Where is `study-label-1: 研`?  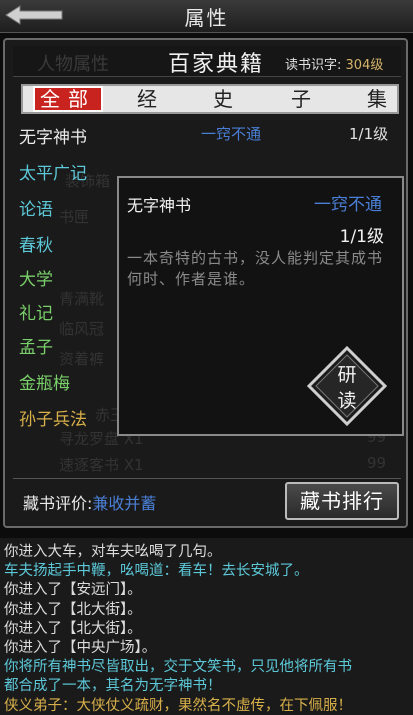
study-label-1: 研 is located at coordinates (347, 375).